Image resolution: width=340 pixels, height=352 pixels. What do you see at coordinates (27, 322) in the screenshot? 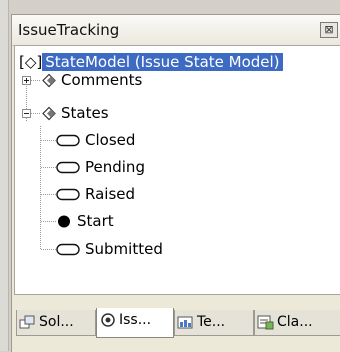
I see `solution-explorer-icon` at bounding box center [27, 322].